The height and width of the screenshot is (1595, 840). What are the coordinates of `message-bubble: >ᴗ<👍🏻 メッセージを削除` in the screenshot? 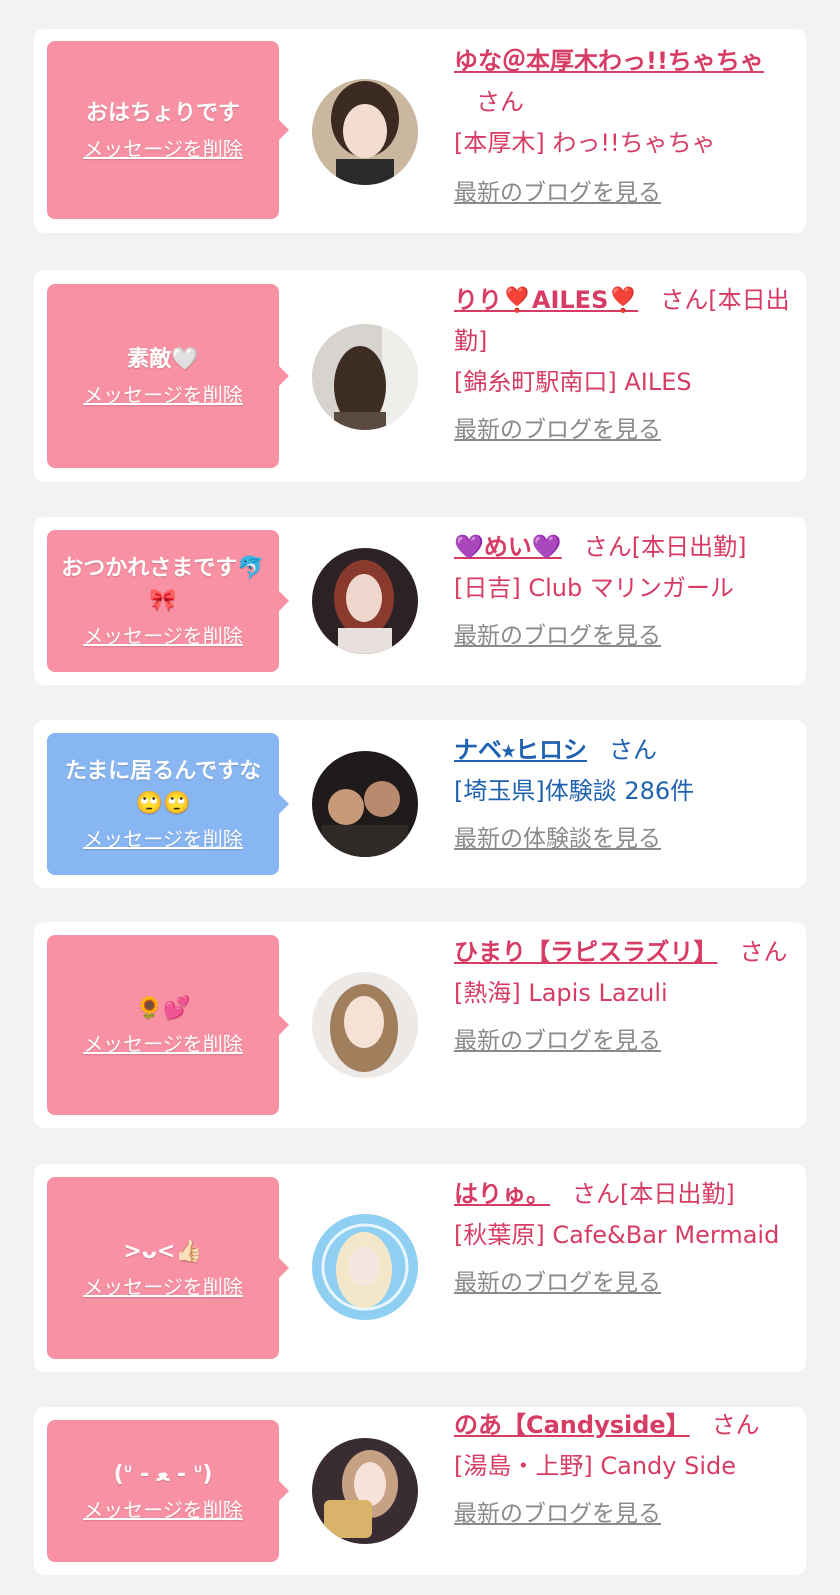 It's located at (168, 1268).